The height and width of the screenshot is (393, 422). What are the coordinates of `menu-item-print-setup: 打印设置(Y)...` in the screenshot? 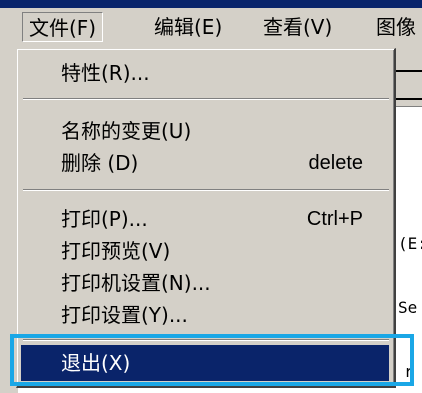 It's located at (205, 315).